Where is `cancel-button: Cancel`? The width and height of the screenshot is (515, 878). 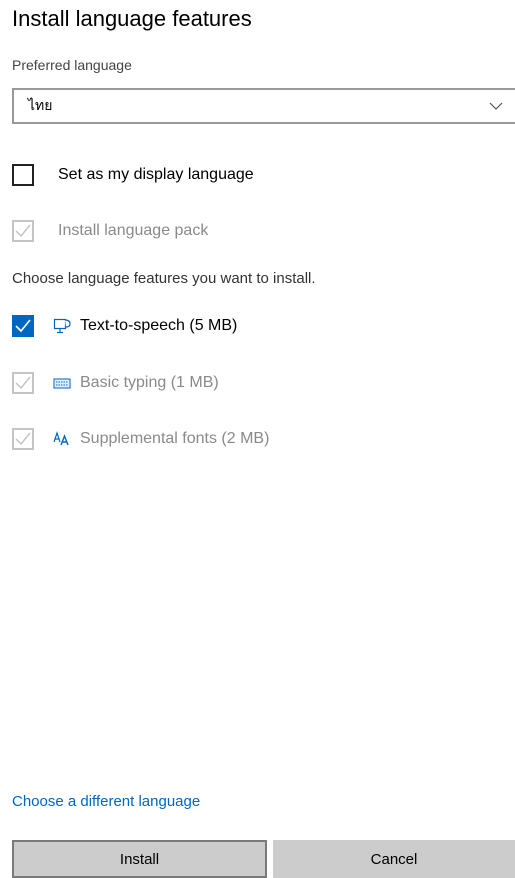 cancel-button: Cancel is located at coordinates (394, 859).